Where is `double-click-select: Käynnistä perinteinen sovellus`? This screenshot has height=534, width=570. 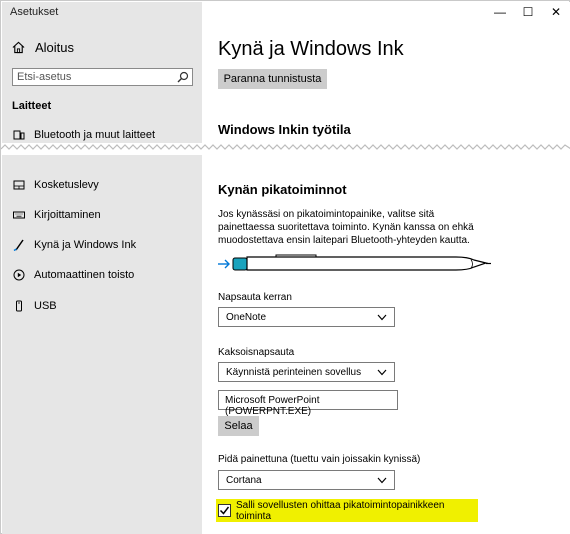 double-click-select: Käynnistä perinteinen sovellus is located at coordinates (306, 372).